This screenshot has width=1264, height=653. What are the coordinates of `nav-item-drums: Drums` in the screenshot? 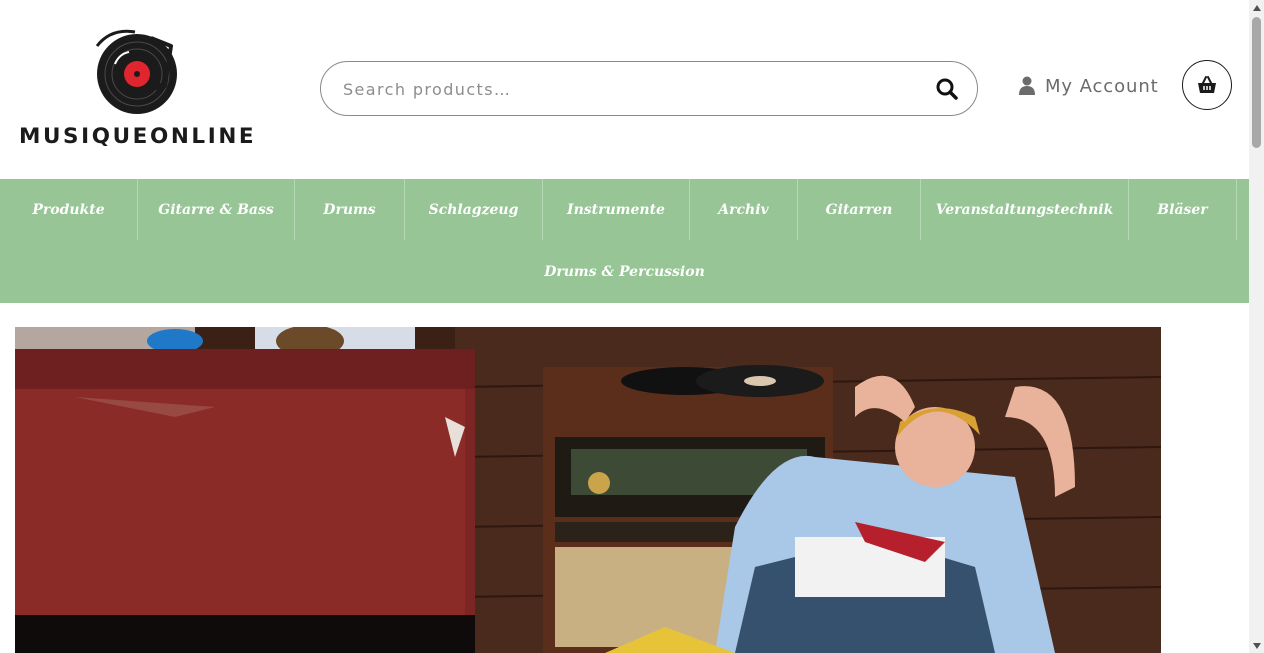 It's located at (350, 209).